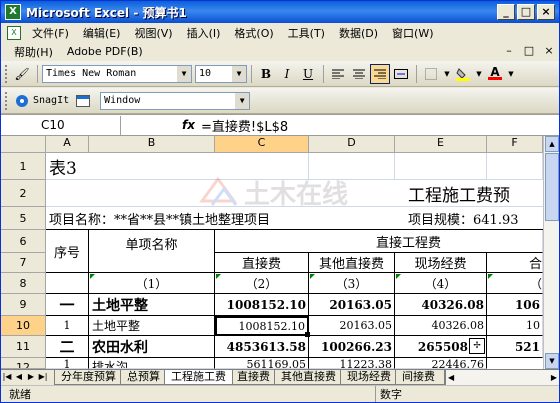 This screenshot has height=403, width=560. I want to click on menu-window: 窗口(W), so click(412, 33).